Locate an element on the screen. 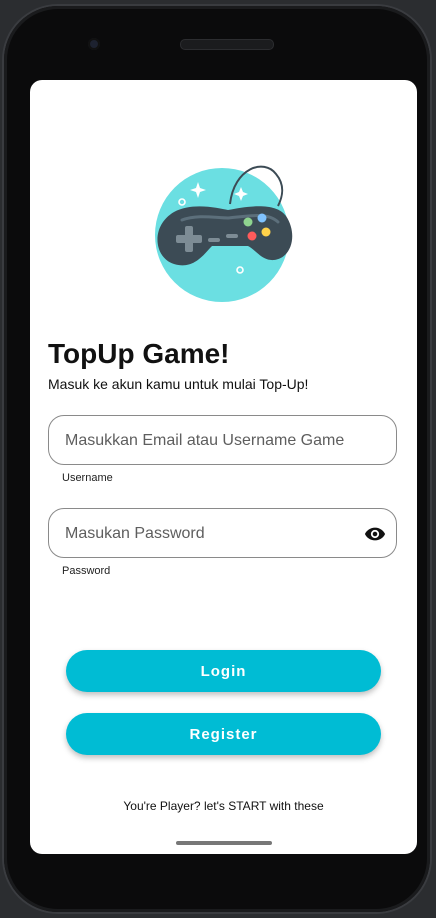 This screenshot has height=918, width=436. gamepad-icon is located at coordinates (225, 231).